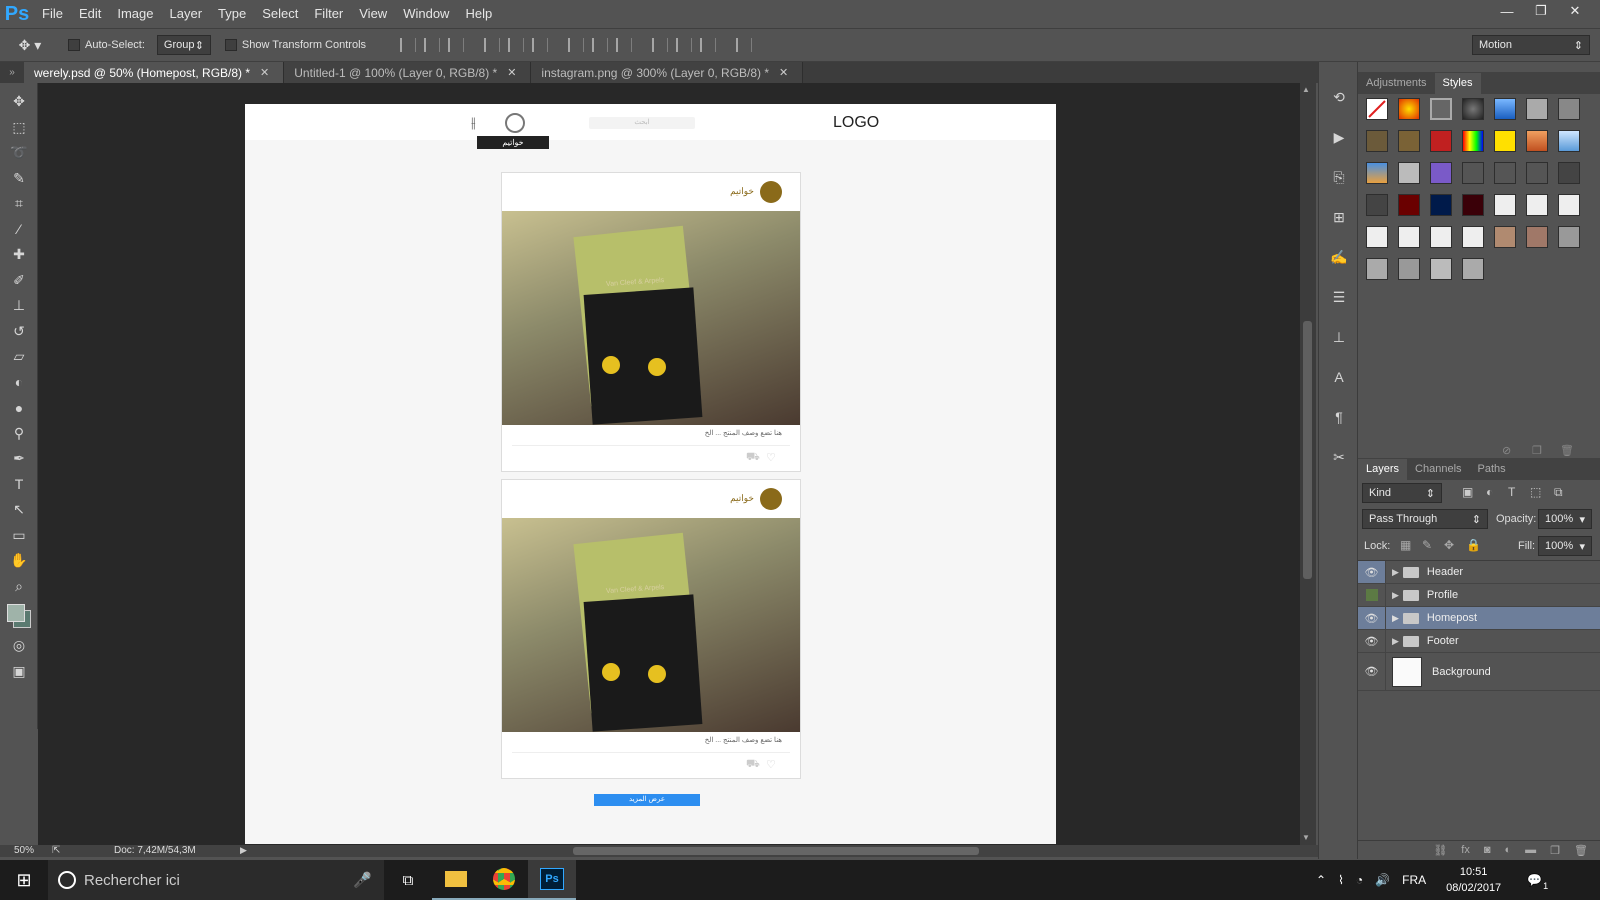  Describe the element at coordinates (1565, 546) in the screenshot. I see `fill-input: 100% ▾` at that location.